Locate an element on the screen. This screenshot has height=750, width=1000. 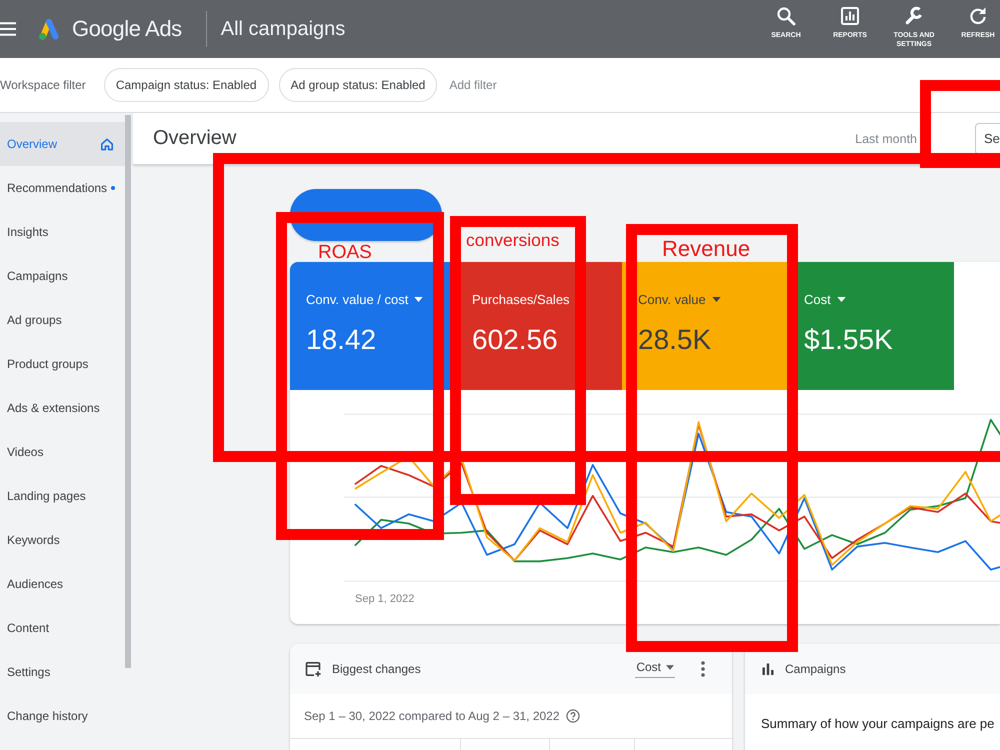
metric-dropdown: Cost is located at coordinates (825, 299).